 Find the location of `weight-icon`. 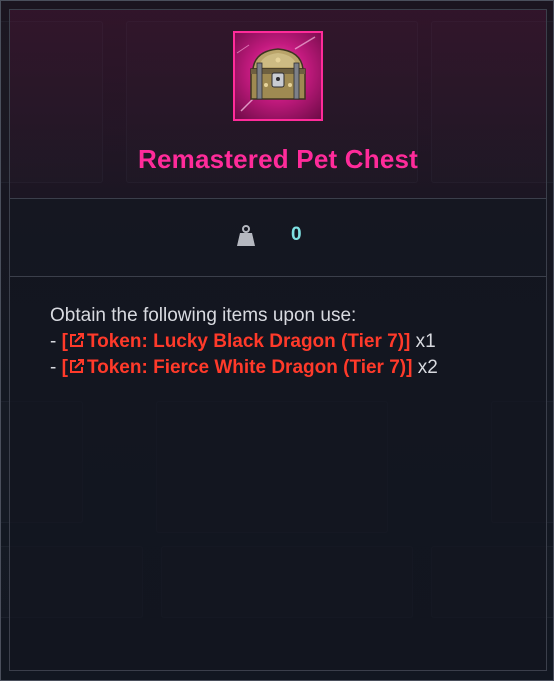

weight-icon is located at coordinates (246, 236).